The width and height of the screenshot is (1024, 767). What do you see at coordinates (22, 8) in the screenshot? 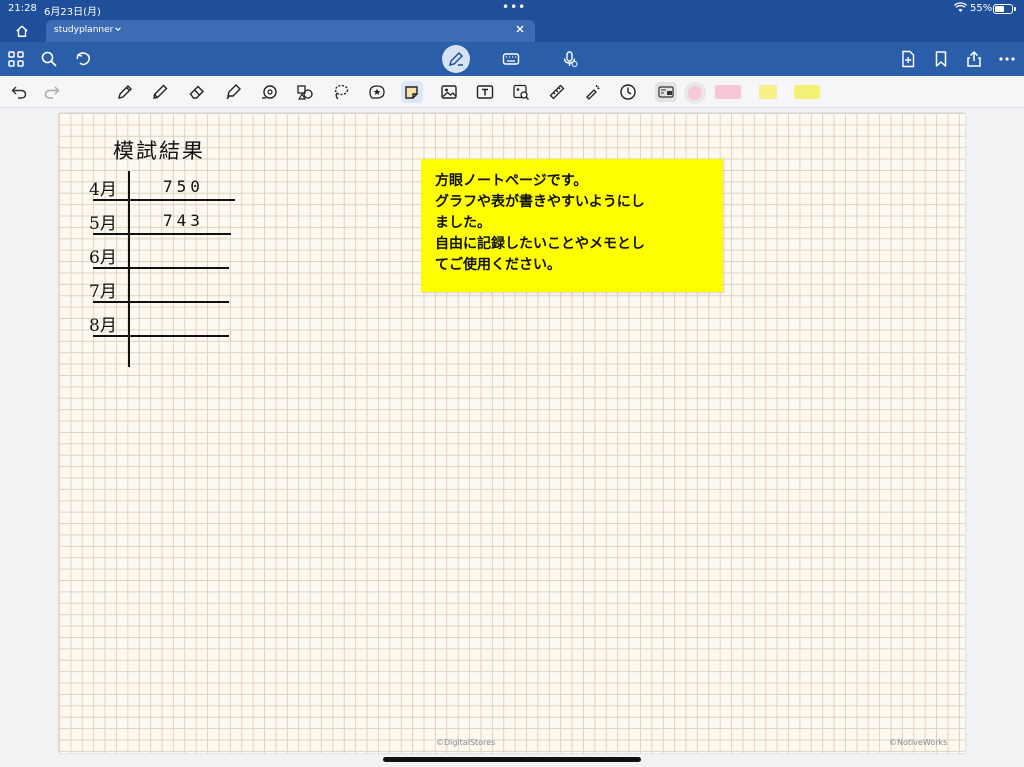
I see `status-time: 21:28` at bounding box center [22, 8].